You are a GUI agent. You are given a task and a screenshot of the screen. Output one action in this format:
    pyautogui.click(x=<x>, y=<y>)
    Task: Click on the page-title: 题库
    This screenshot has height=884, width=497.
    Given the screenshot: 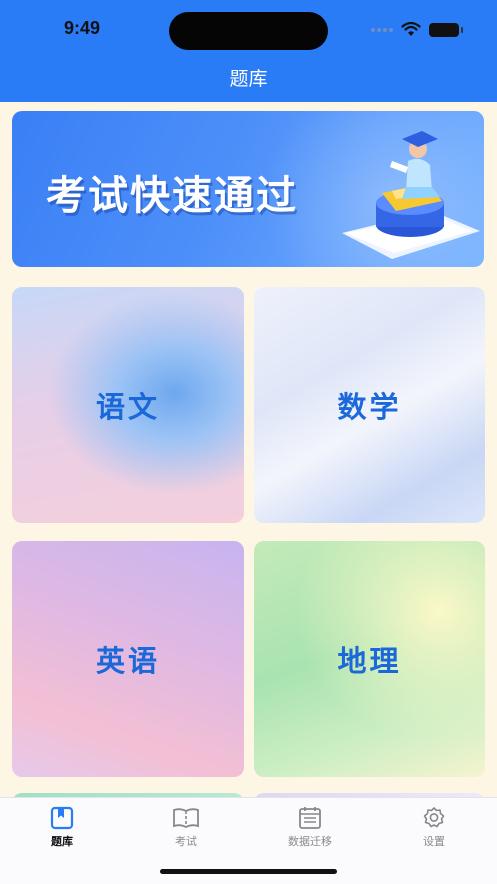 What is the action you would take?
    pyautogui.click(x=248, y=79)
    